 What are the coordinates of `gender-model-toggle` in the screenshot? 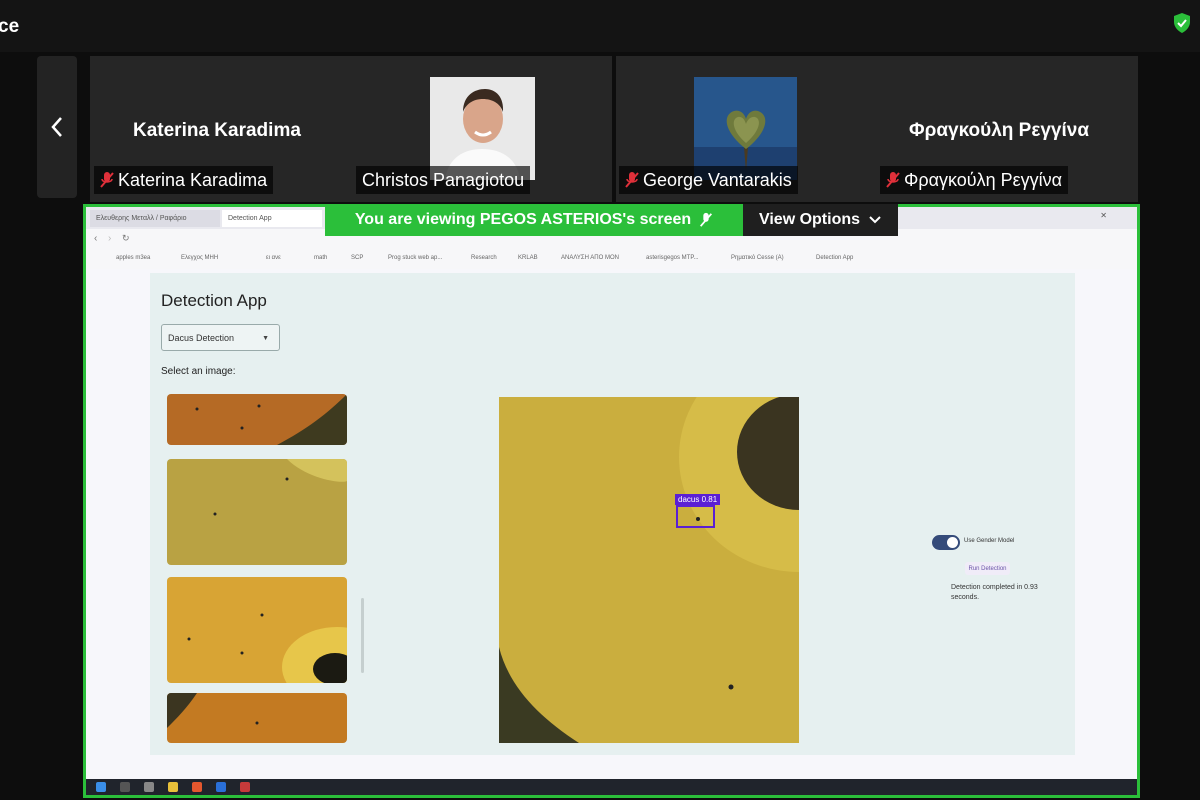 It's located at (946, 542).